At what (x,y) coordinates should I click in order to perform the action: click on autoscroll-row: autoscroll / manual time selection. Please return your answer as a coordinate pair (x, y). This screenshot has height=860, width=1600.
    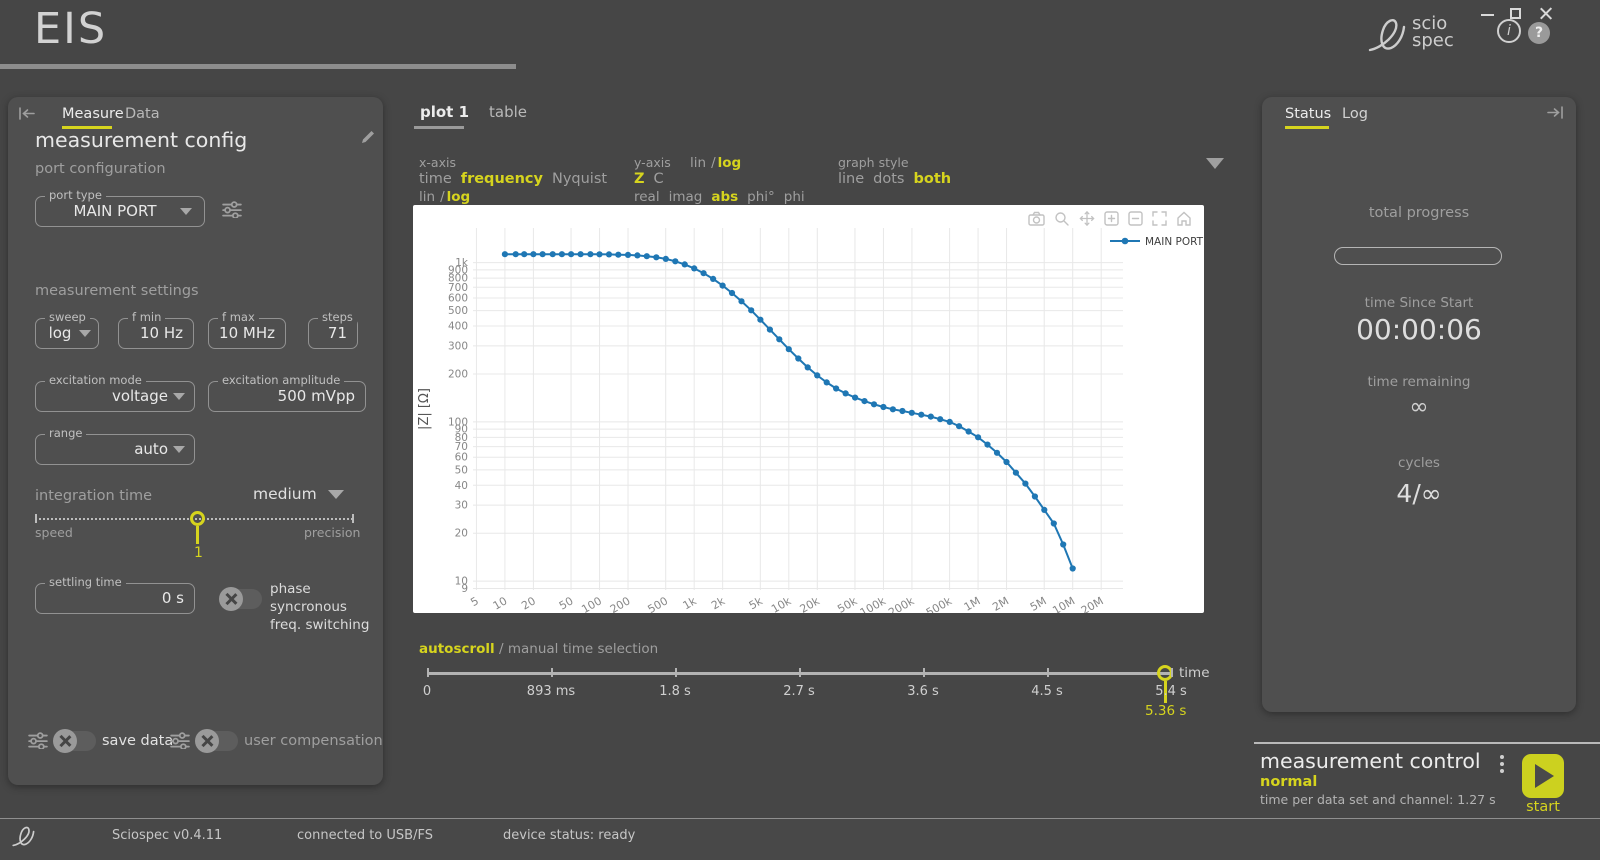
    Looking at the image, I should click on (538, 649).